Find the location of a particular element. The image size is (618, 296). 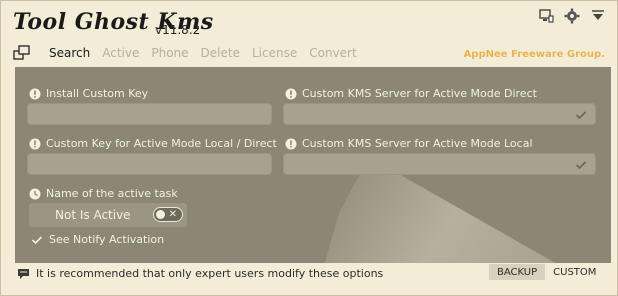

install-key-input is located at coordinates (149, 114).